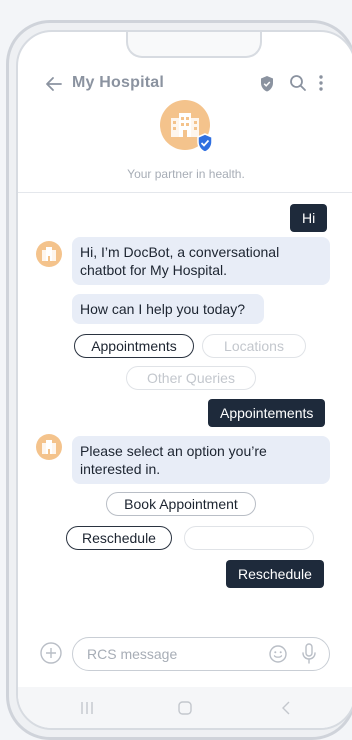 Image resolution: width=352 pixels, height=740 pixels. Describe the element at coordinates (54, 84) in the screenshot. I see `back-arrow-icon` at that location.